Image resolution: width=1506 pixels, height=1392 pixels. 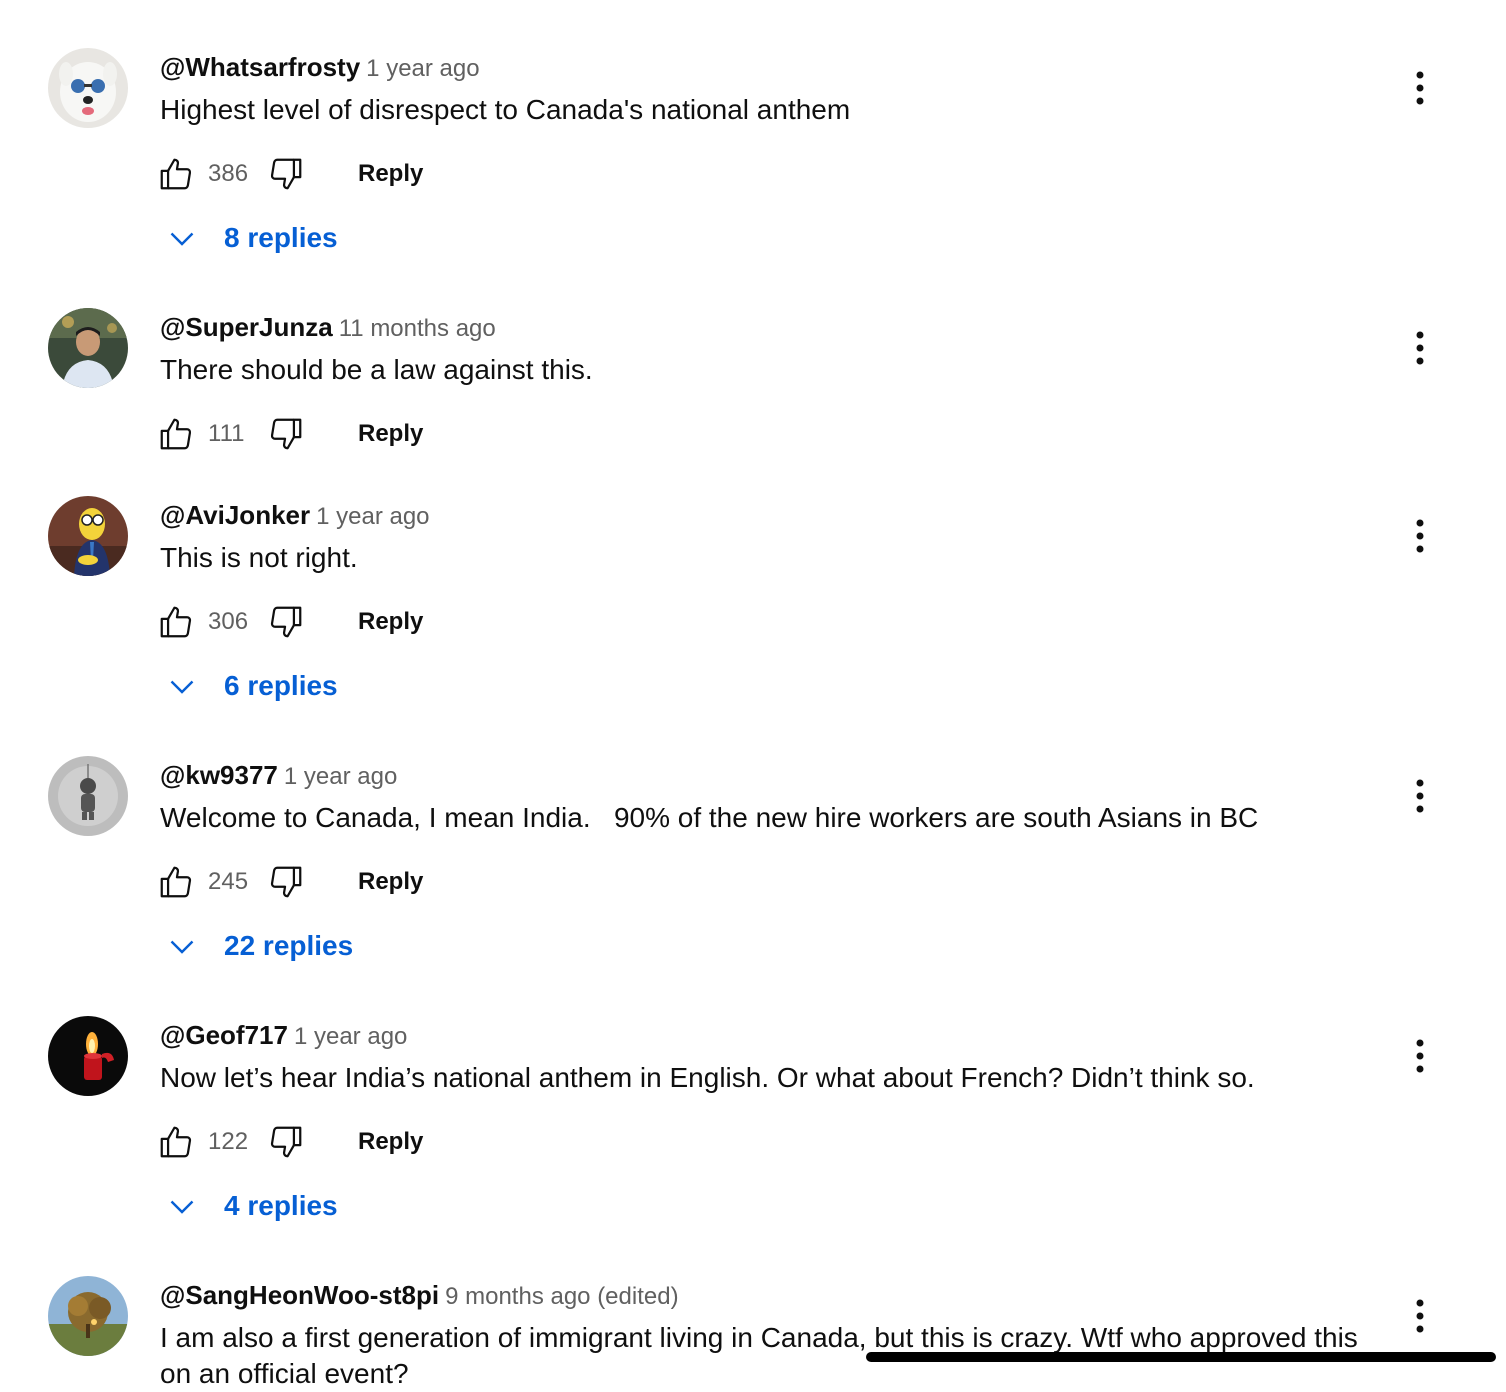 I want to click on replies-label: 22 replies, so click(x=289, y=945).